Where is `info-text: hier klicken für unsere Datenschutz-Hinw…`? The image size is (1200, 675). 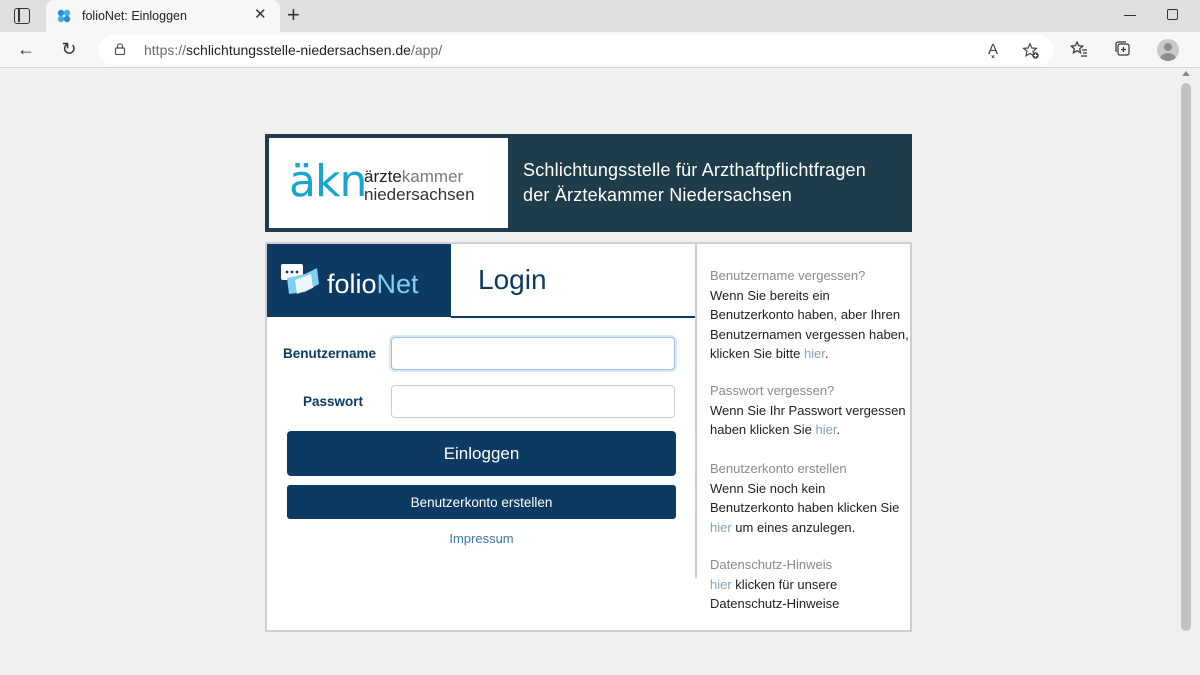
info-text: hier klicken für unsere Datenschutz-Hinw… is located at coordinates (775, 594).